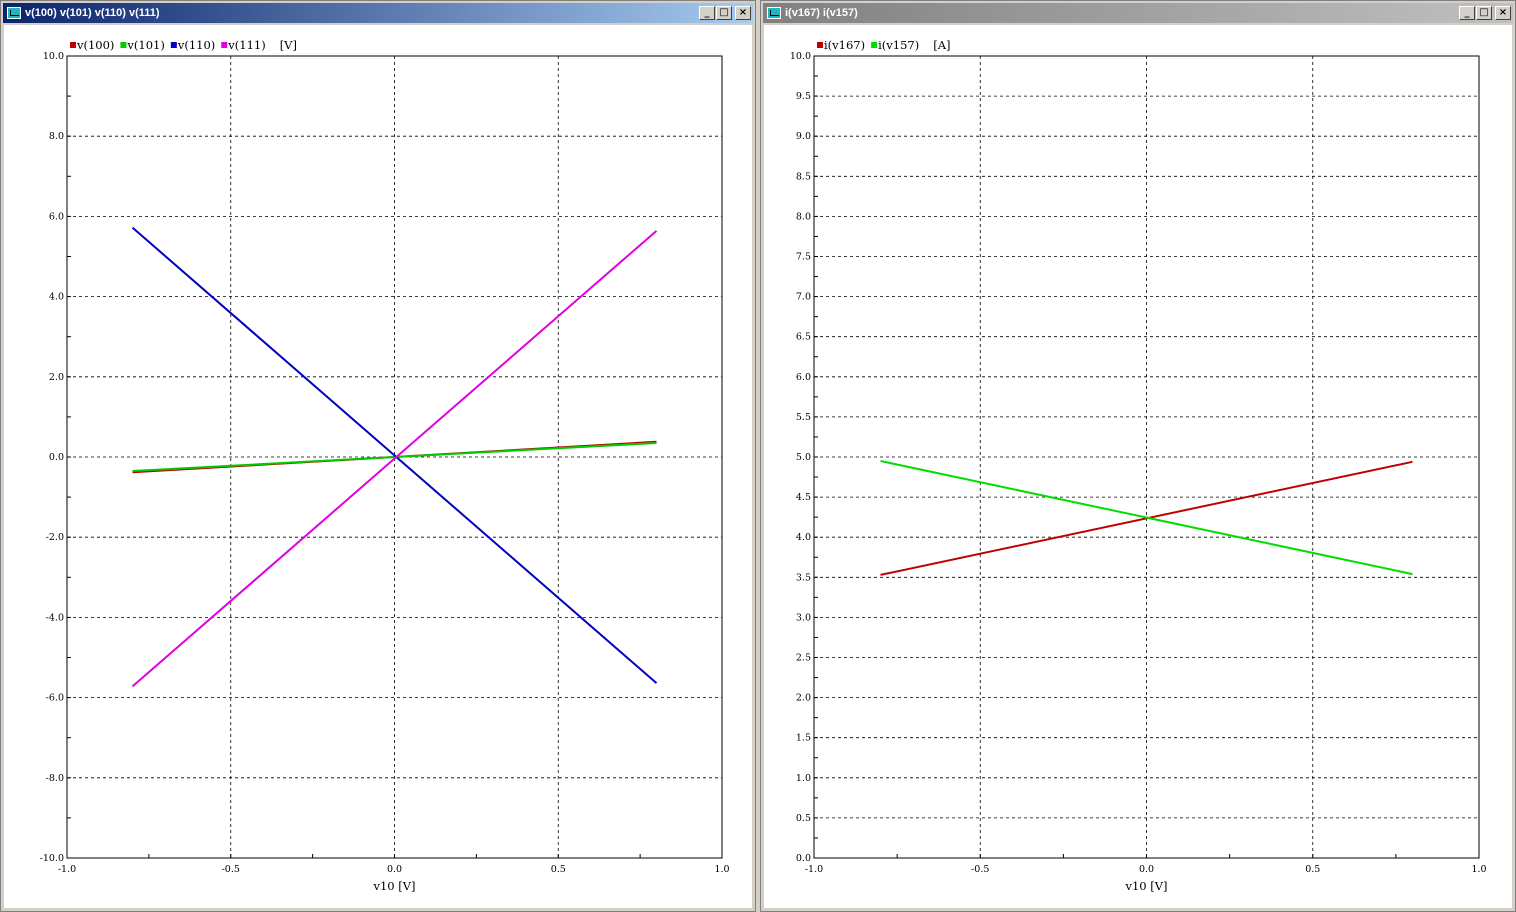 The image size is (1516, 912). What do you see at coordinates (898, 45) in the screenshot?
I see `legend-entry: i(v157)` at bounding box center [898, 45].